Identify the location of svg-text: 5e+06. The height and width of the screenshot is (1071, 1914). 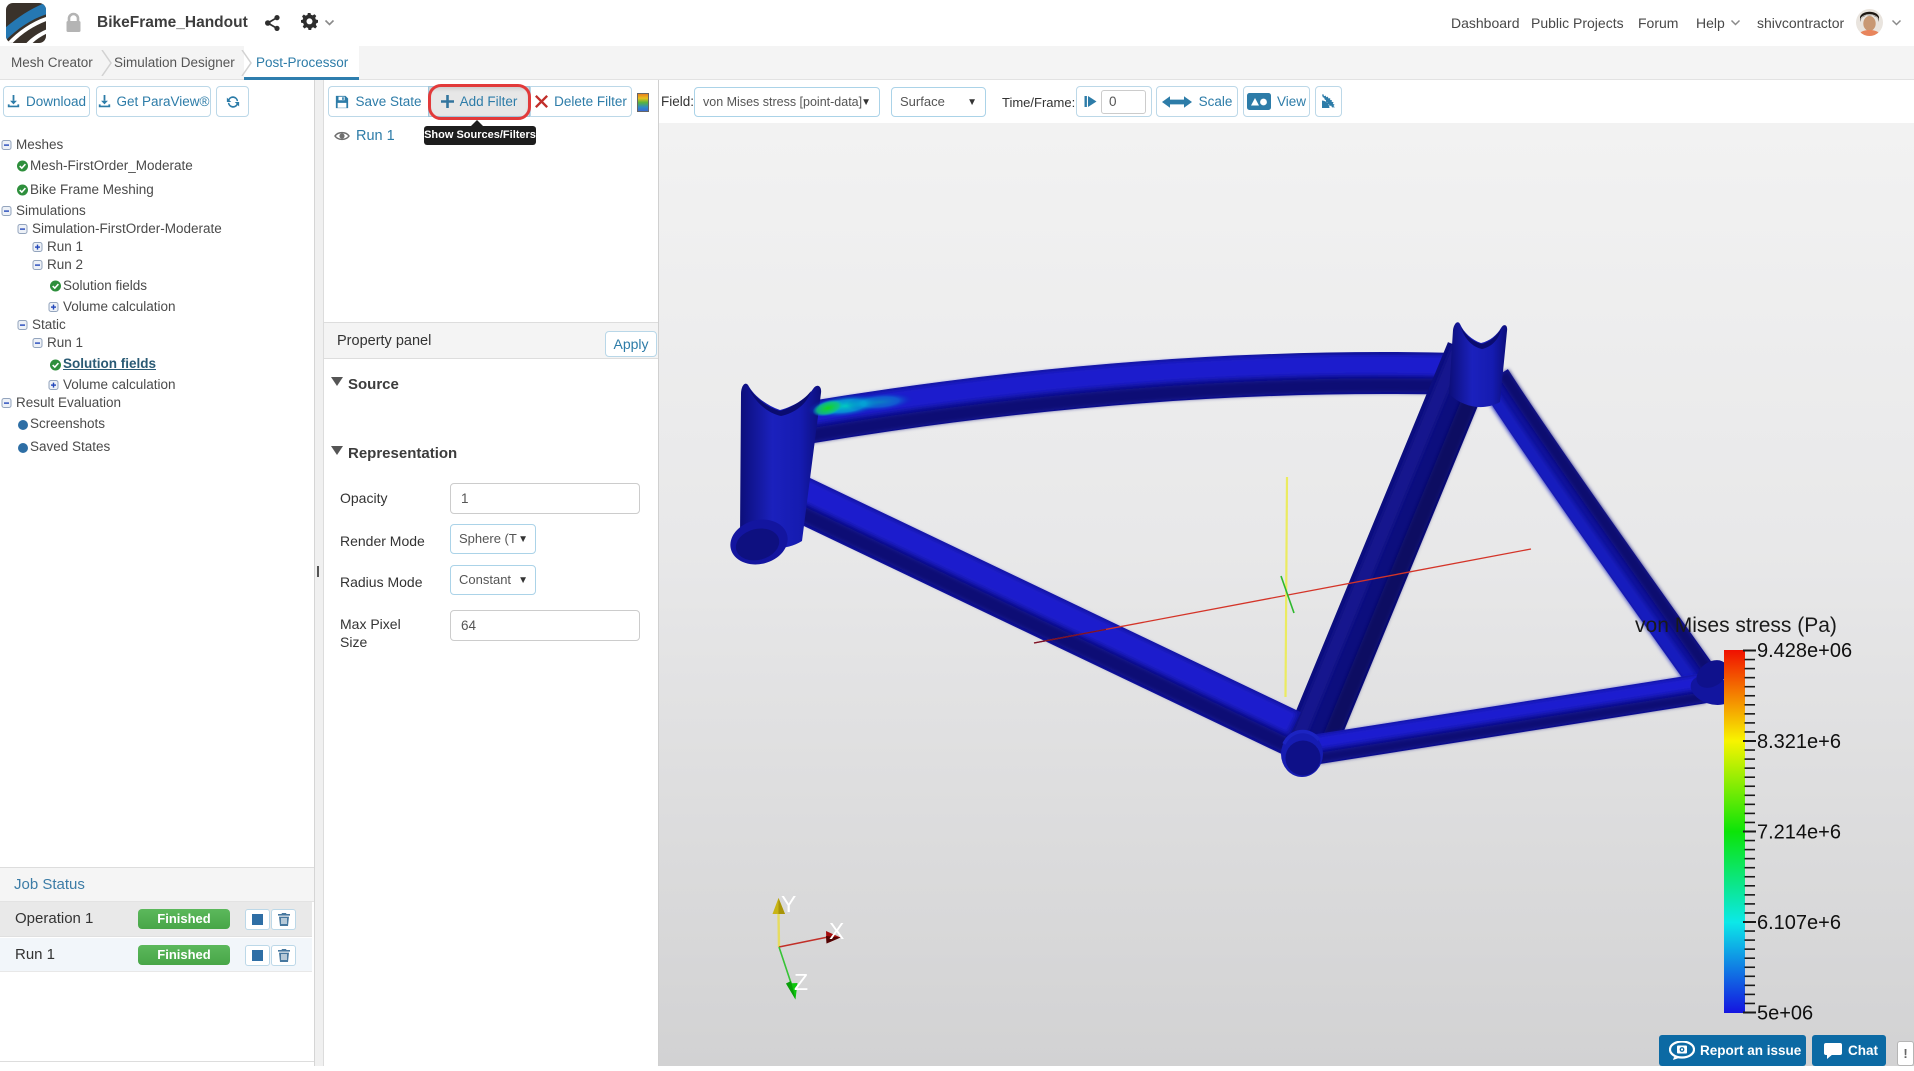
(1785, 1014).